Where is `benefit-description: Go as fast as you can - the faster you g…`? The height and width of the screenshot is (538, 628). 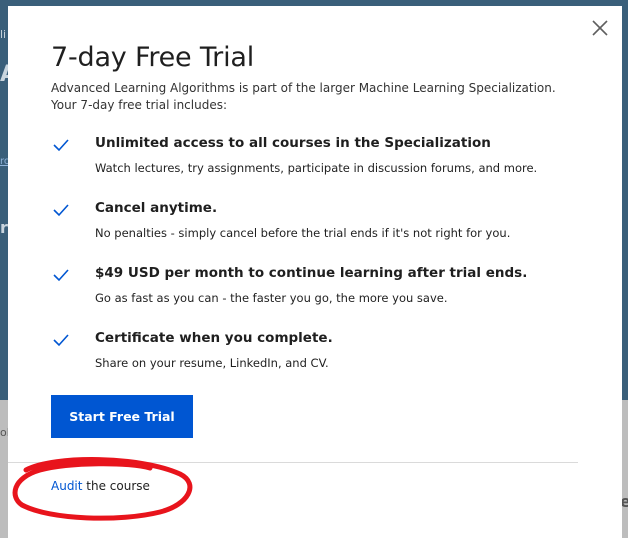 benefit-description: Go as fast as you can - the faster you g… is located at coordinates (271, 298).